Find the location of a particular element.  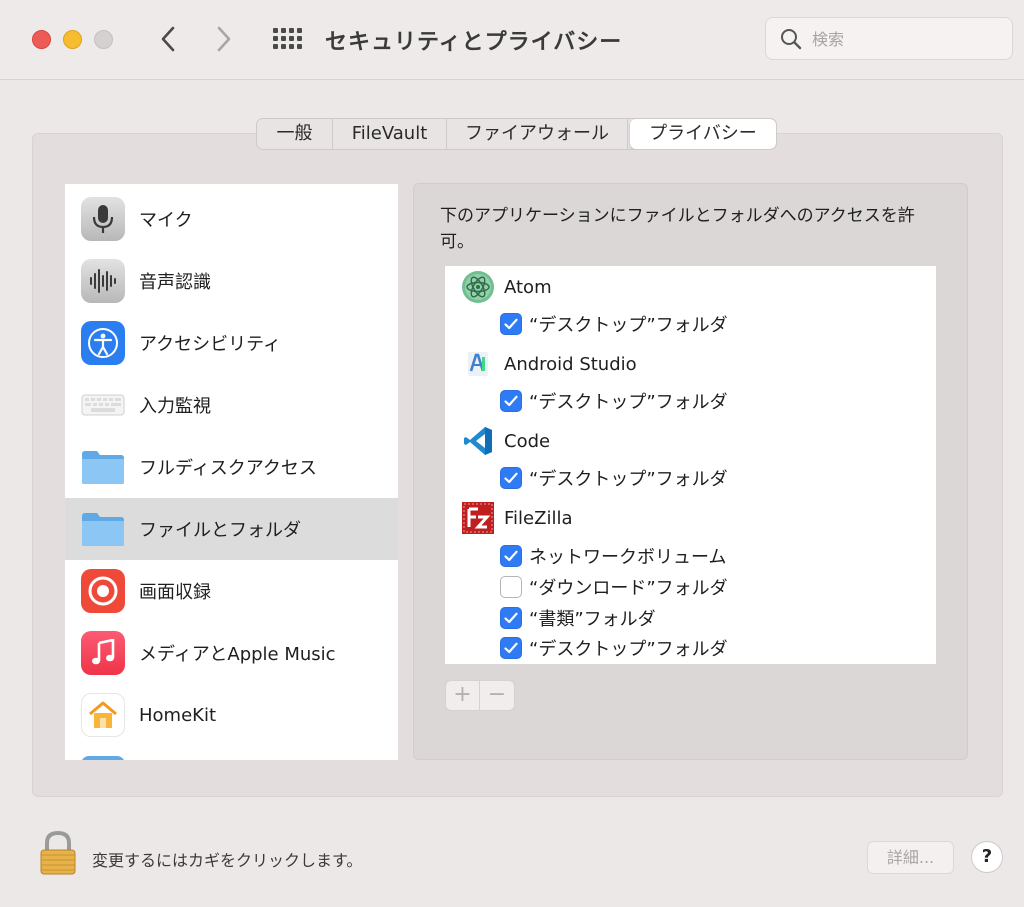

search-icon is located at coordinates (791, 39).